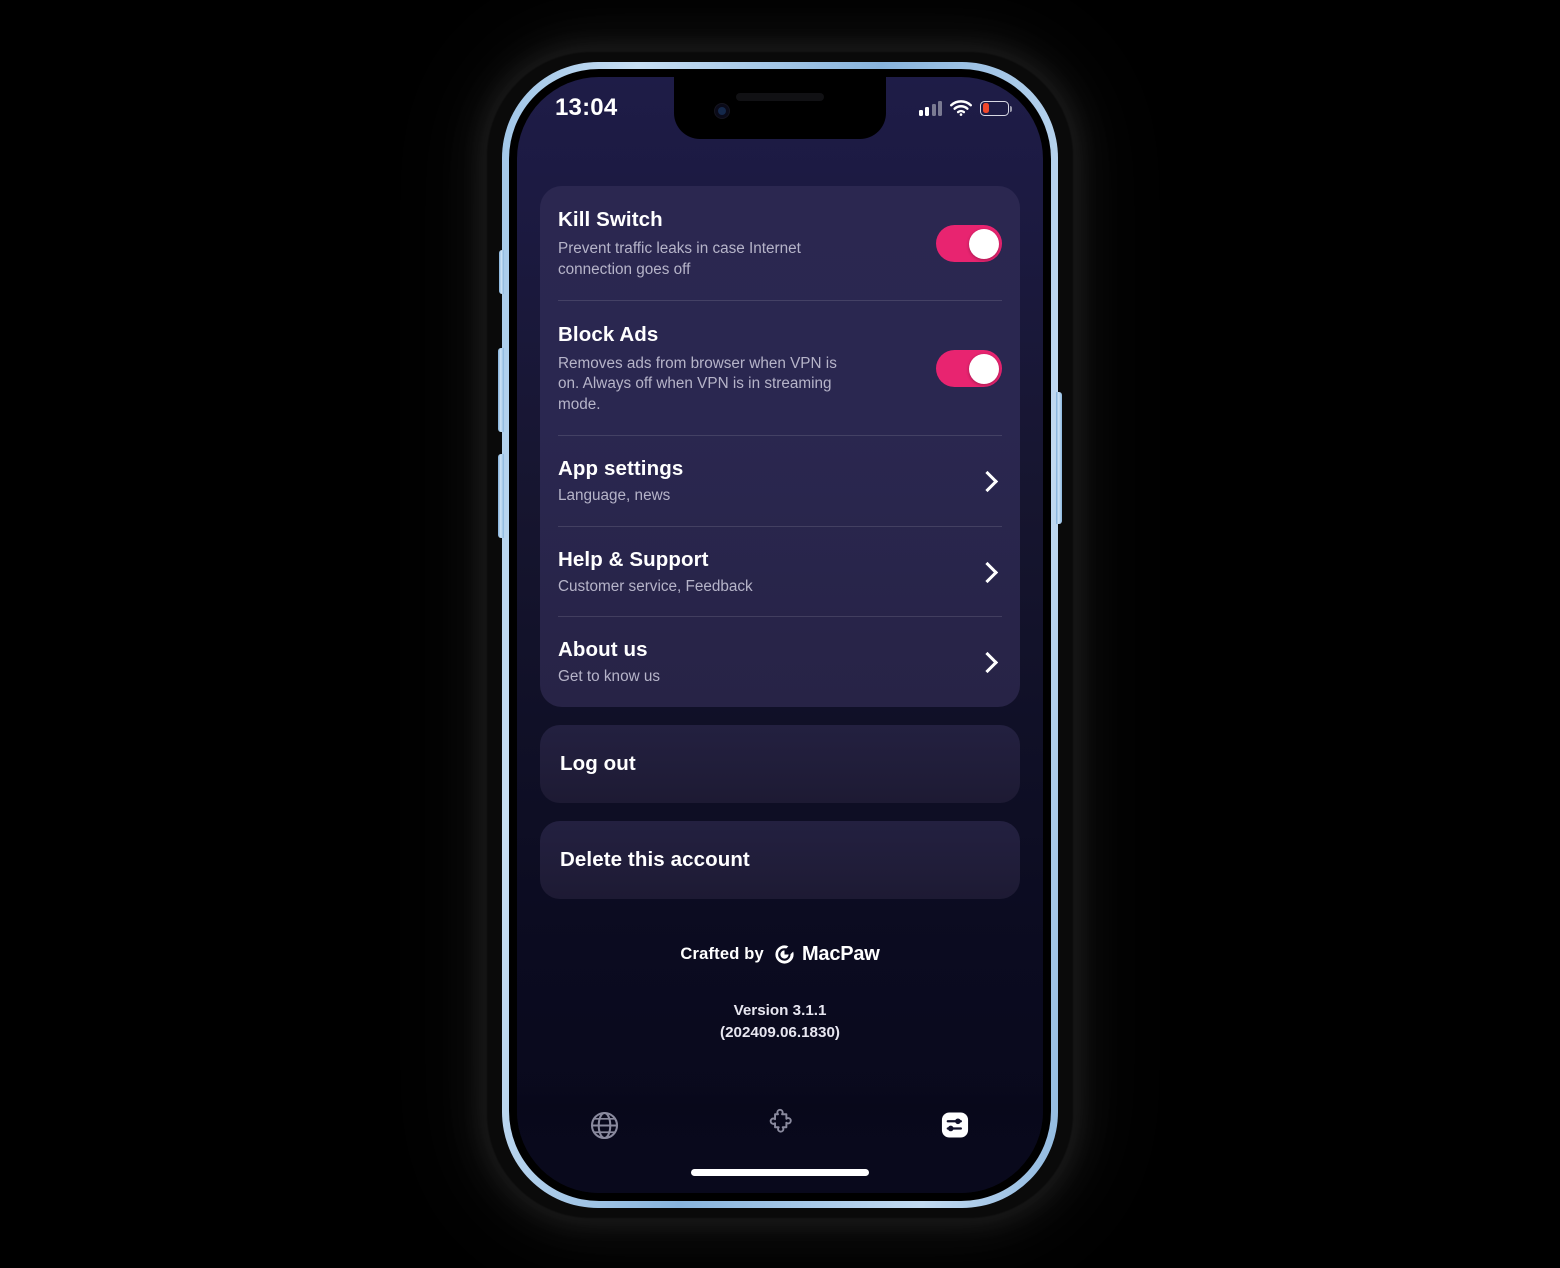 This screenshot has height=1268, width=1560. Describe the element at coordinates (784, 954) in the screenshot. I see `macpaw-logo-icon` at that location.